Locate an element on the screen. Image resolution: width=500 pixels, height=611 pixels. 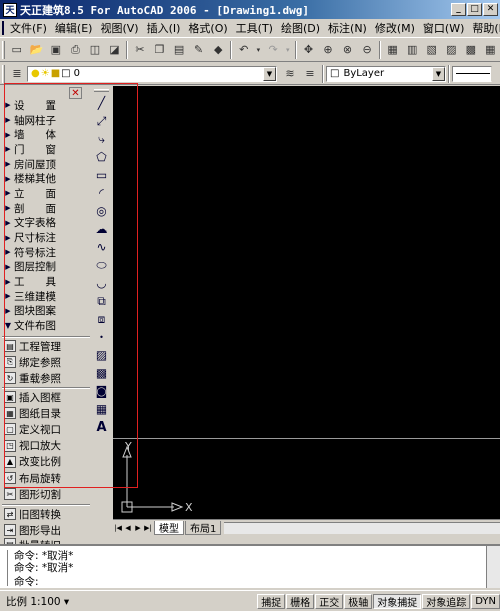
construction-line-icon: ⤢ is located at coordinates (101, 121).